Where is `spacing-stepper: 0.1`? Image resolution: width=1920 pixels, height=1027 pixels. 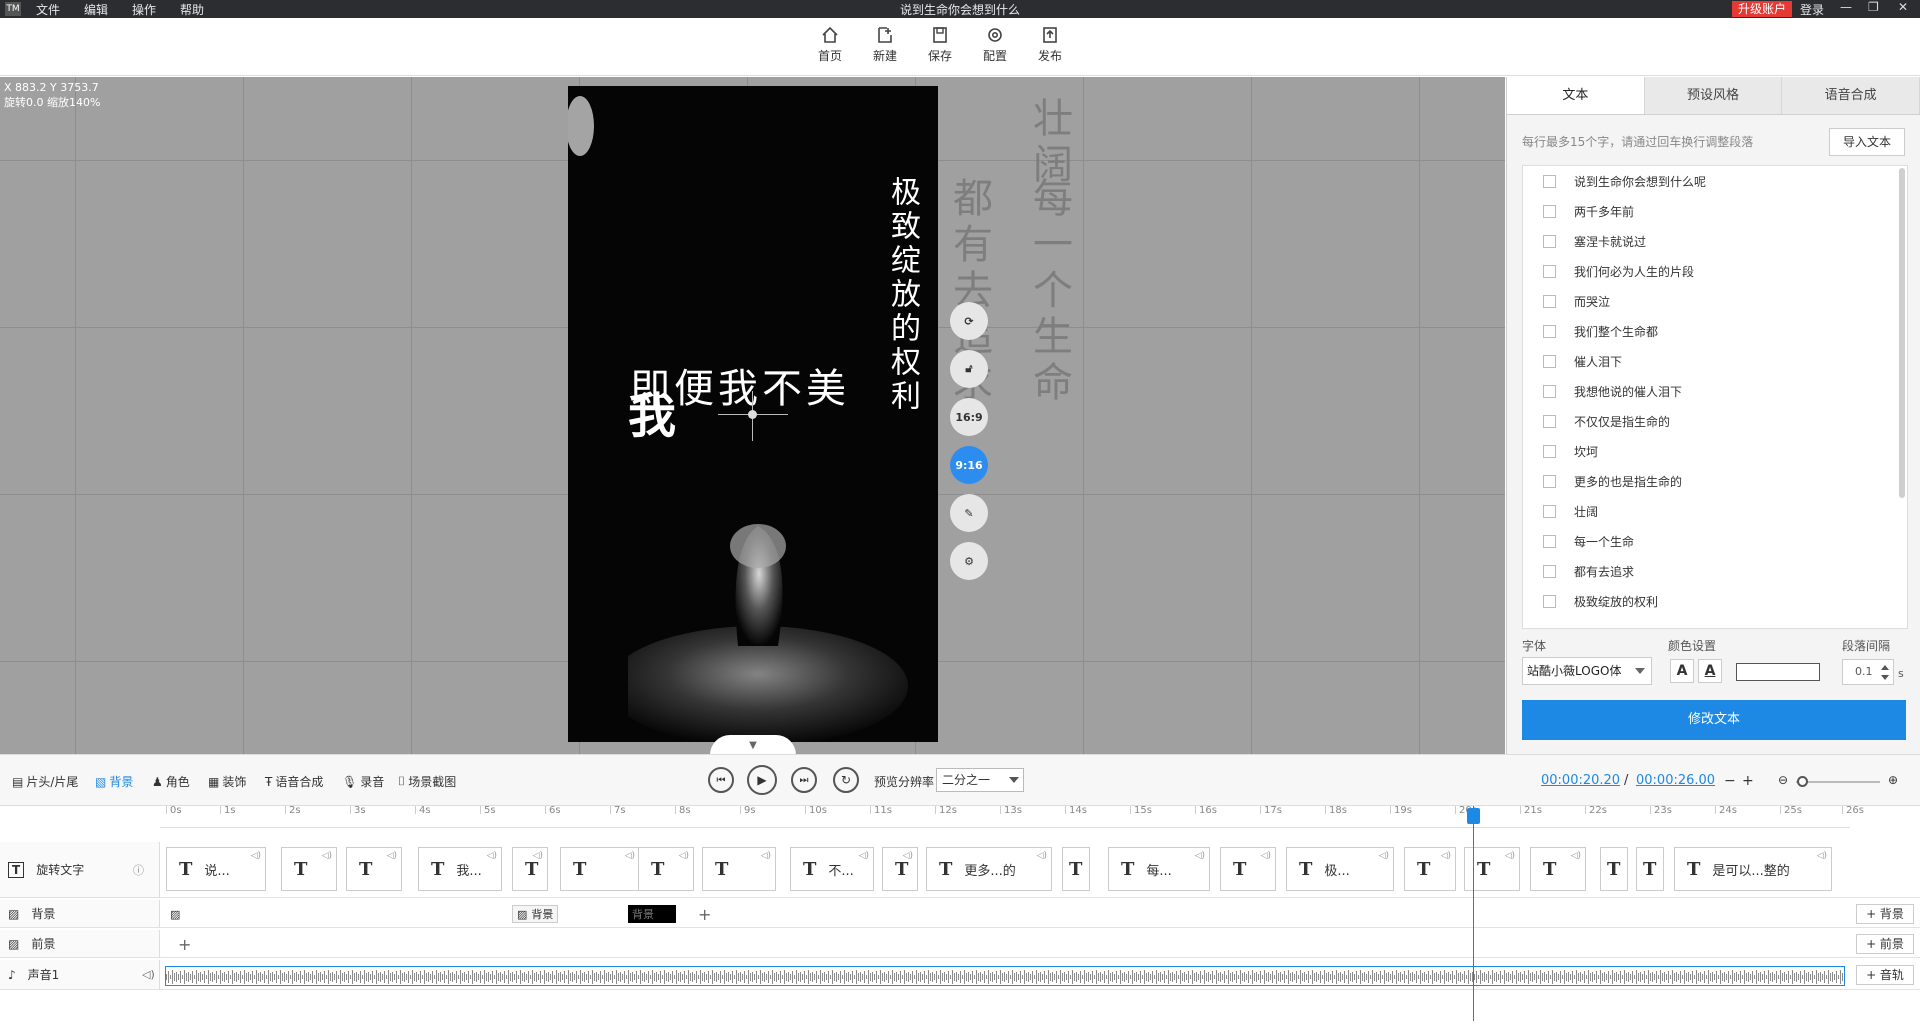
spacing-stepper: 0.1 is located at coordinates (1868, 672).